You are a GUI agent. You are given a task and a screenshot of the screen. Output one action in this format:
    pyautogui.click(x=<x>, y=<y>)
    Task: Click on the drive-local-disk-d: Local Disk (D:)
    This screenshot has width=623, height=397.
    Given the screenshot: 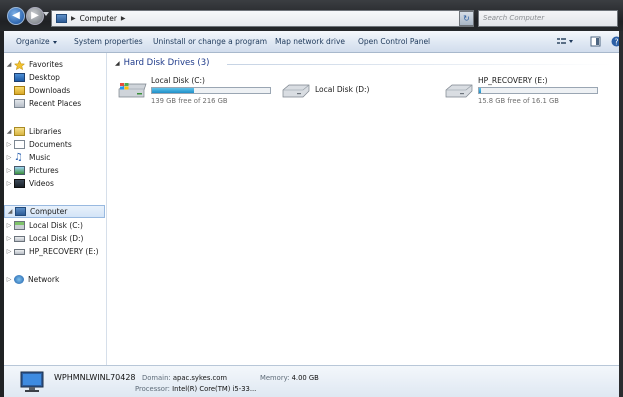 What is the action you would take?
    pyautogui.click(x=336, y=92)
    